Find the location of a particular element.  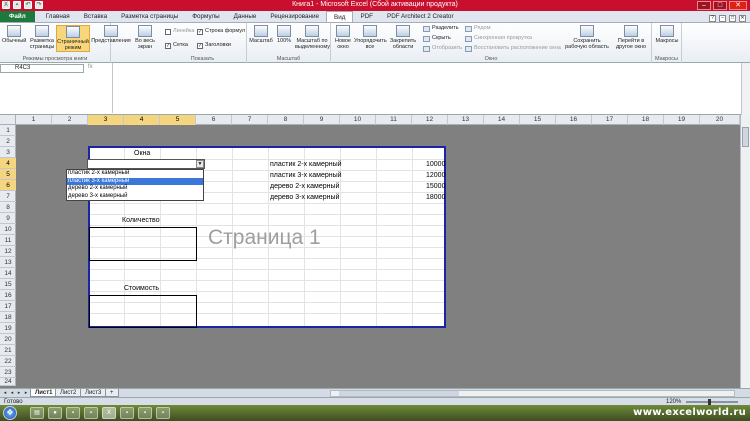

tab-file: Файл is located at coordinates (17, 16).